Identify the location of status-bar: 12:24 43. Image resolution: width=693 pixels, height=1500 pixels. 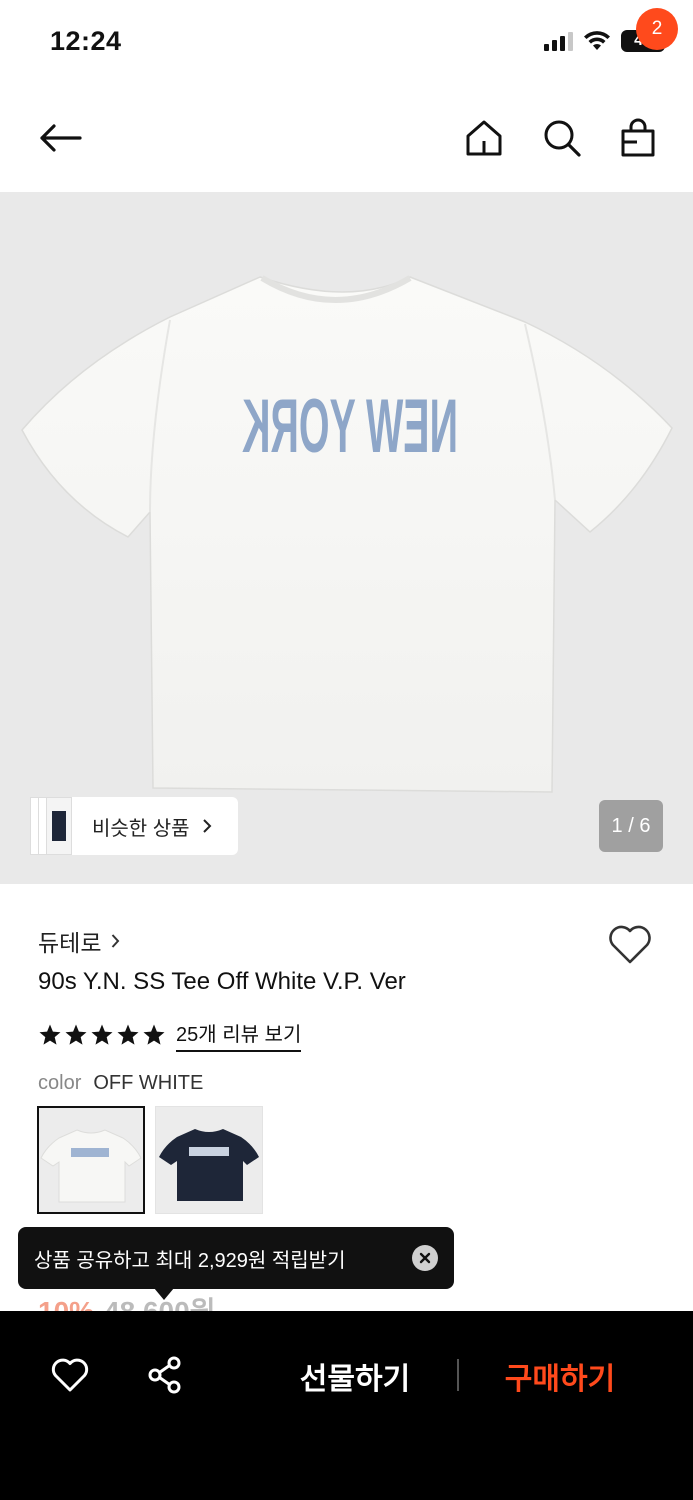
(346, 42).